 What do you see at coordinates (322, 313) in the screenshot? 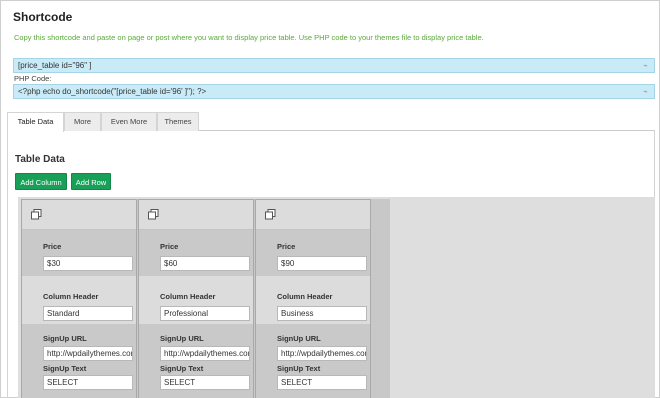
I see `column-header-input: Business` at bounding box center [322, 313].